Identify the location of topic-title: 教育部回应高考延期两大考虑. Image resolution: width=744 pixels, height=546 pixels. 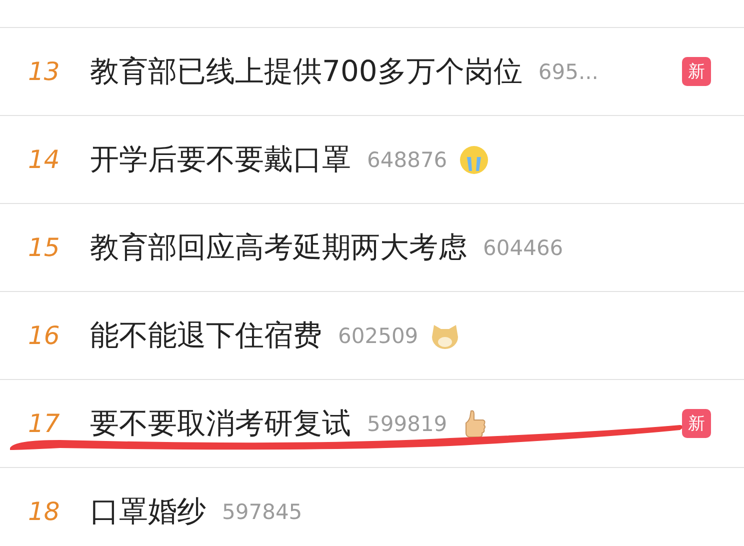
(278, 248).